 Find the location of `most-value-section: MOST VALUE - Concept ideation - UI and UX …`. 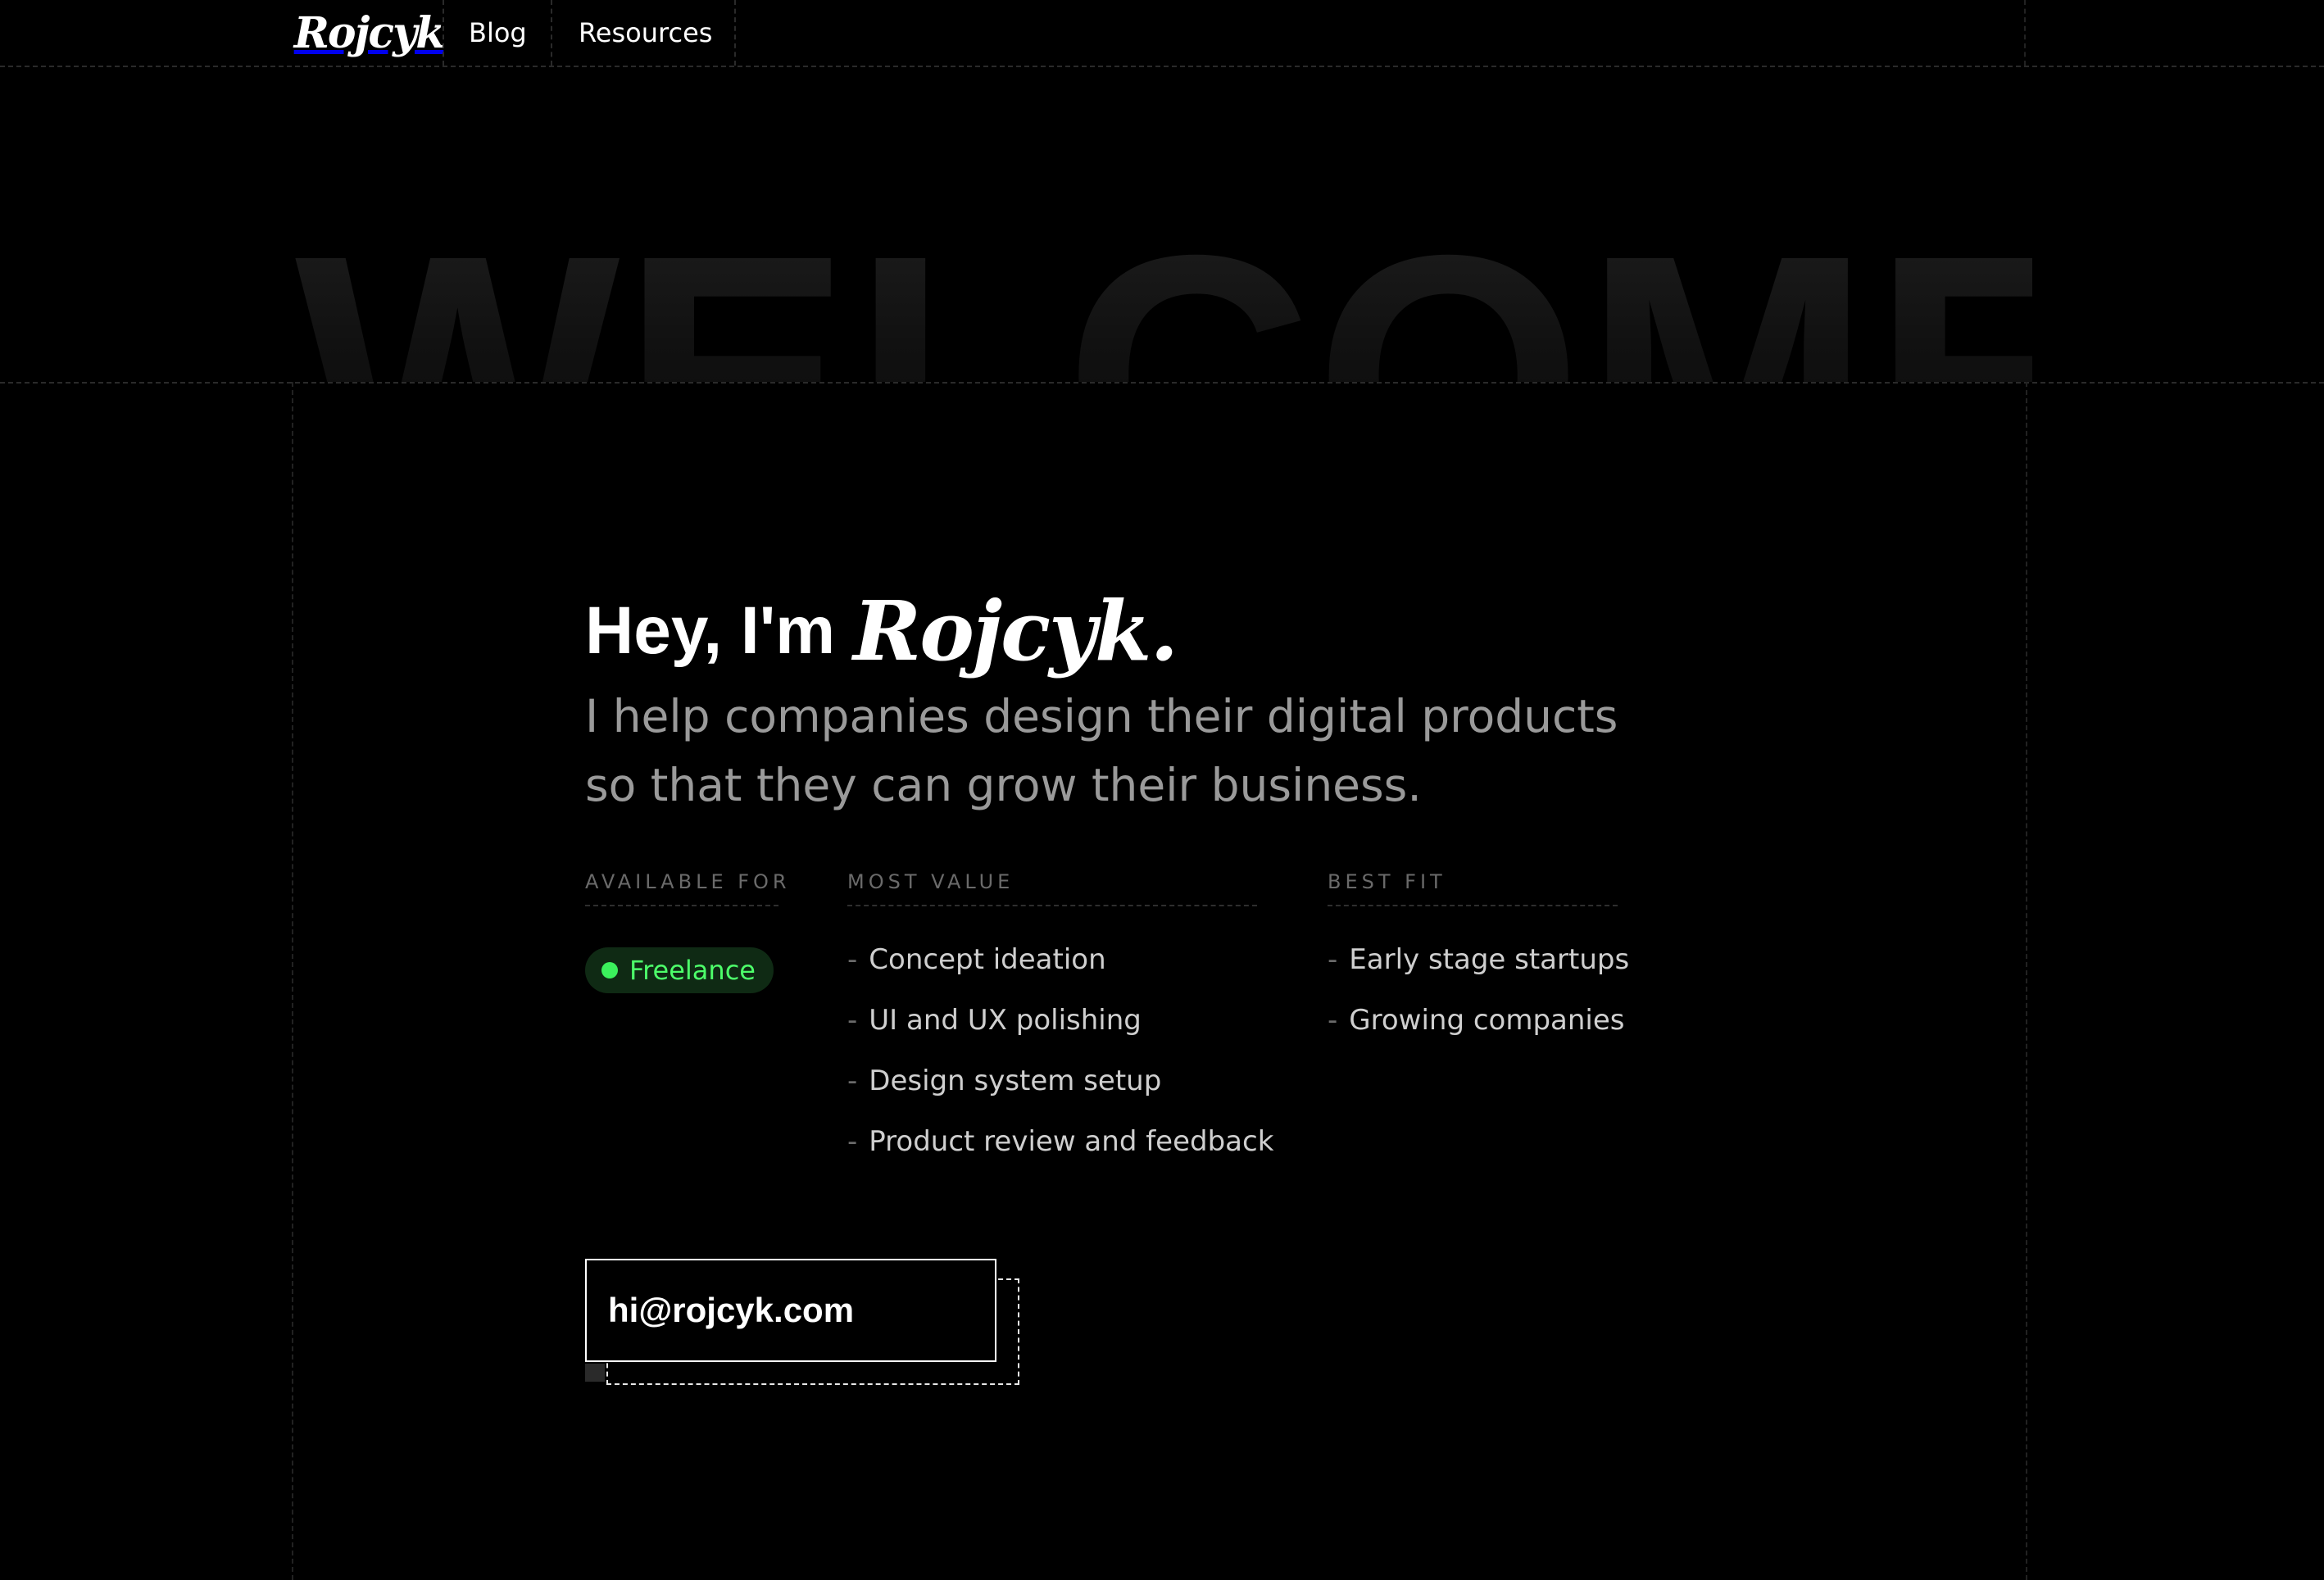

most-value-section: MOST VALUE - Concept ideation - UI and UX … is located at coordinates (1060, 1021).